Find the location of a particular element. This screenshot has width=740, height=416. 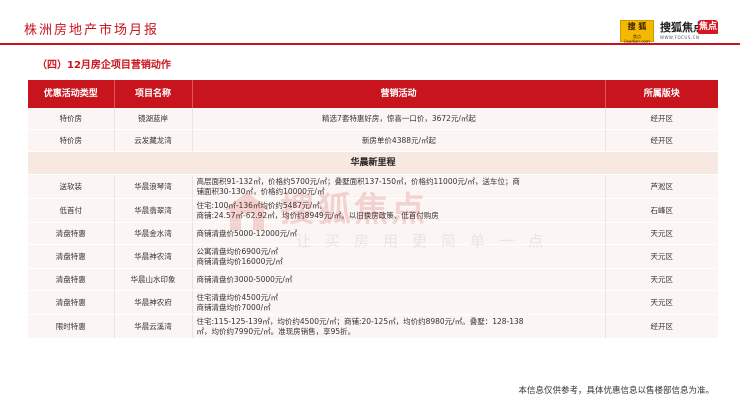

cell-project-name: 华晨云溪湾 is located at coordinates (153, 326).